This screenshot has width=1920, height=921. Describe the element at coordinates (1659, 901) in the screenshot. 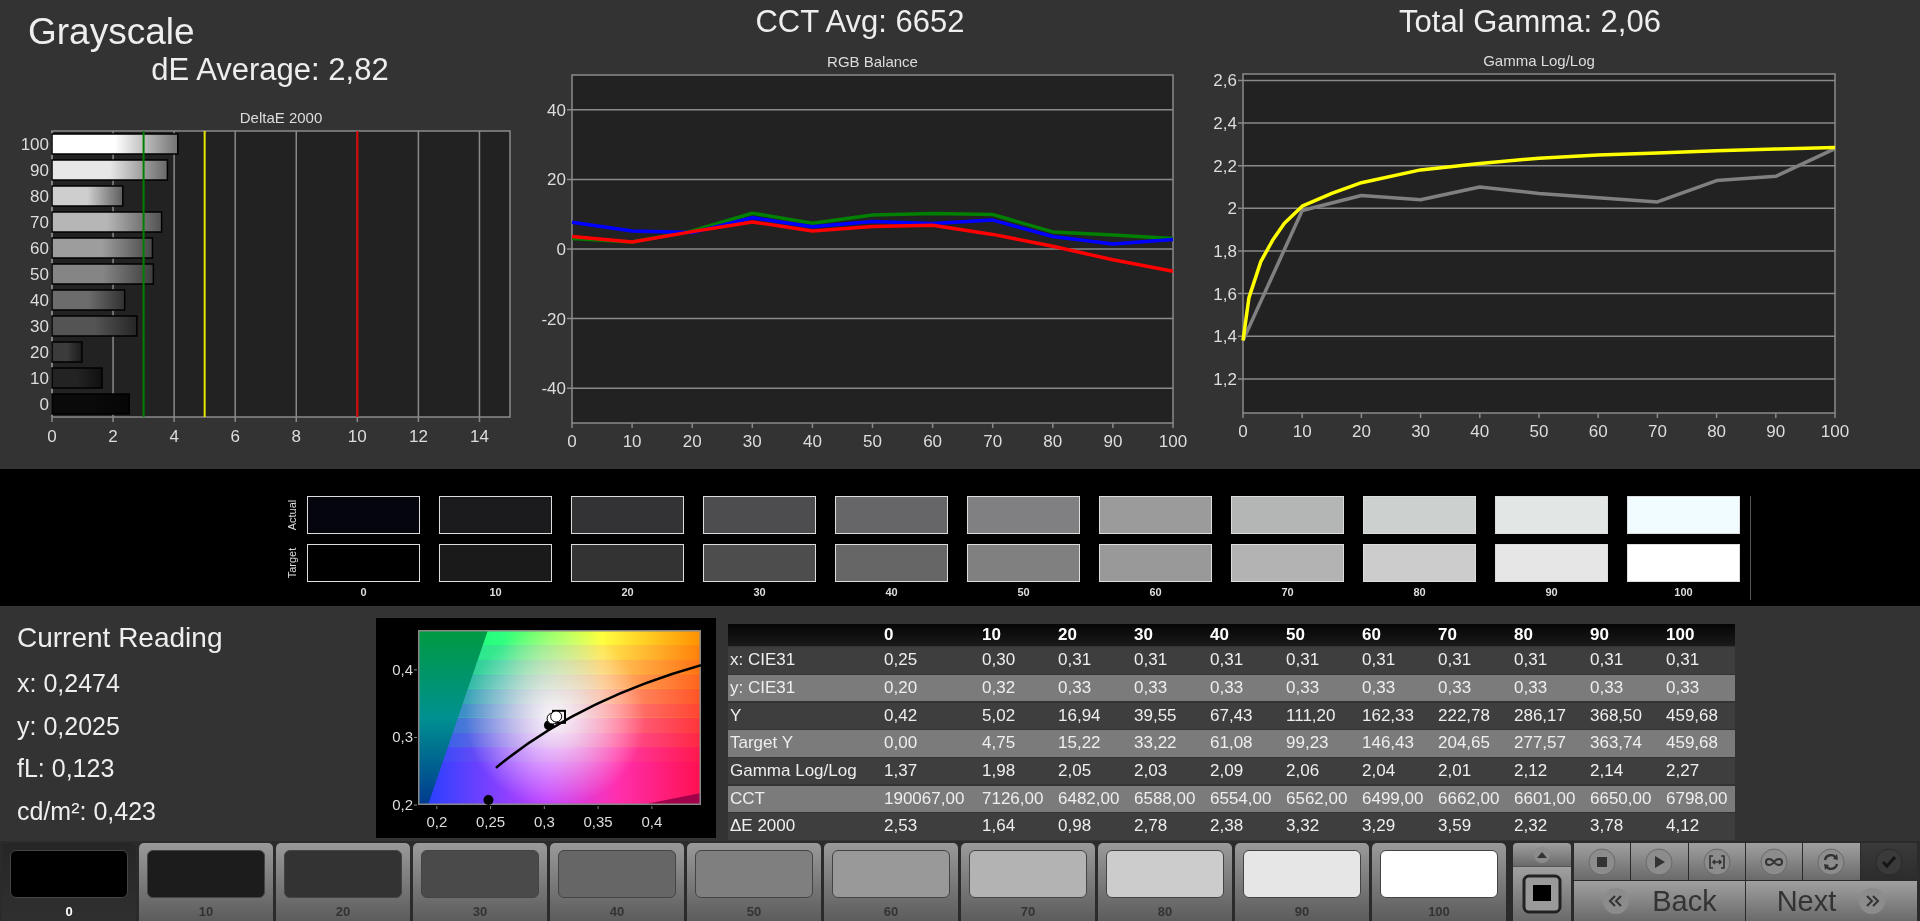

I see `back-button: Back` at that location.